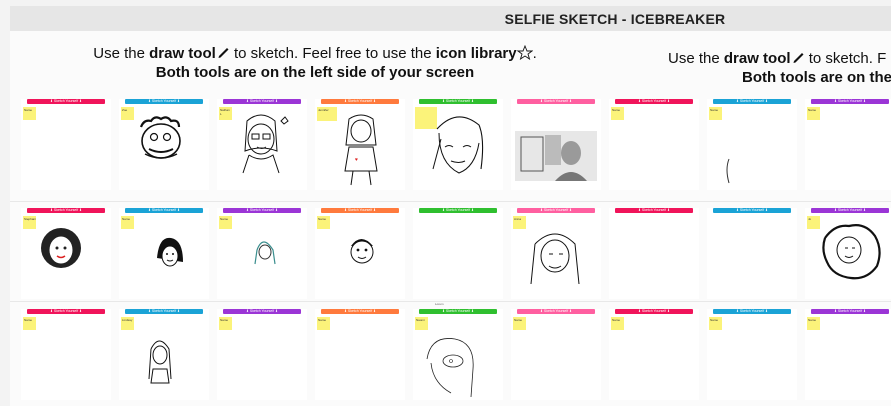 This screenshot has height=406, width=891. What do you see at coordinates (332, 53) in the screenshot?
I see `instr-text: to sketch. Feel free to use the` at bounding box center [332, 53].